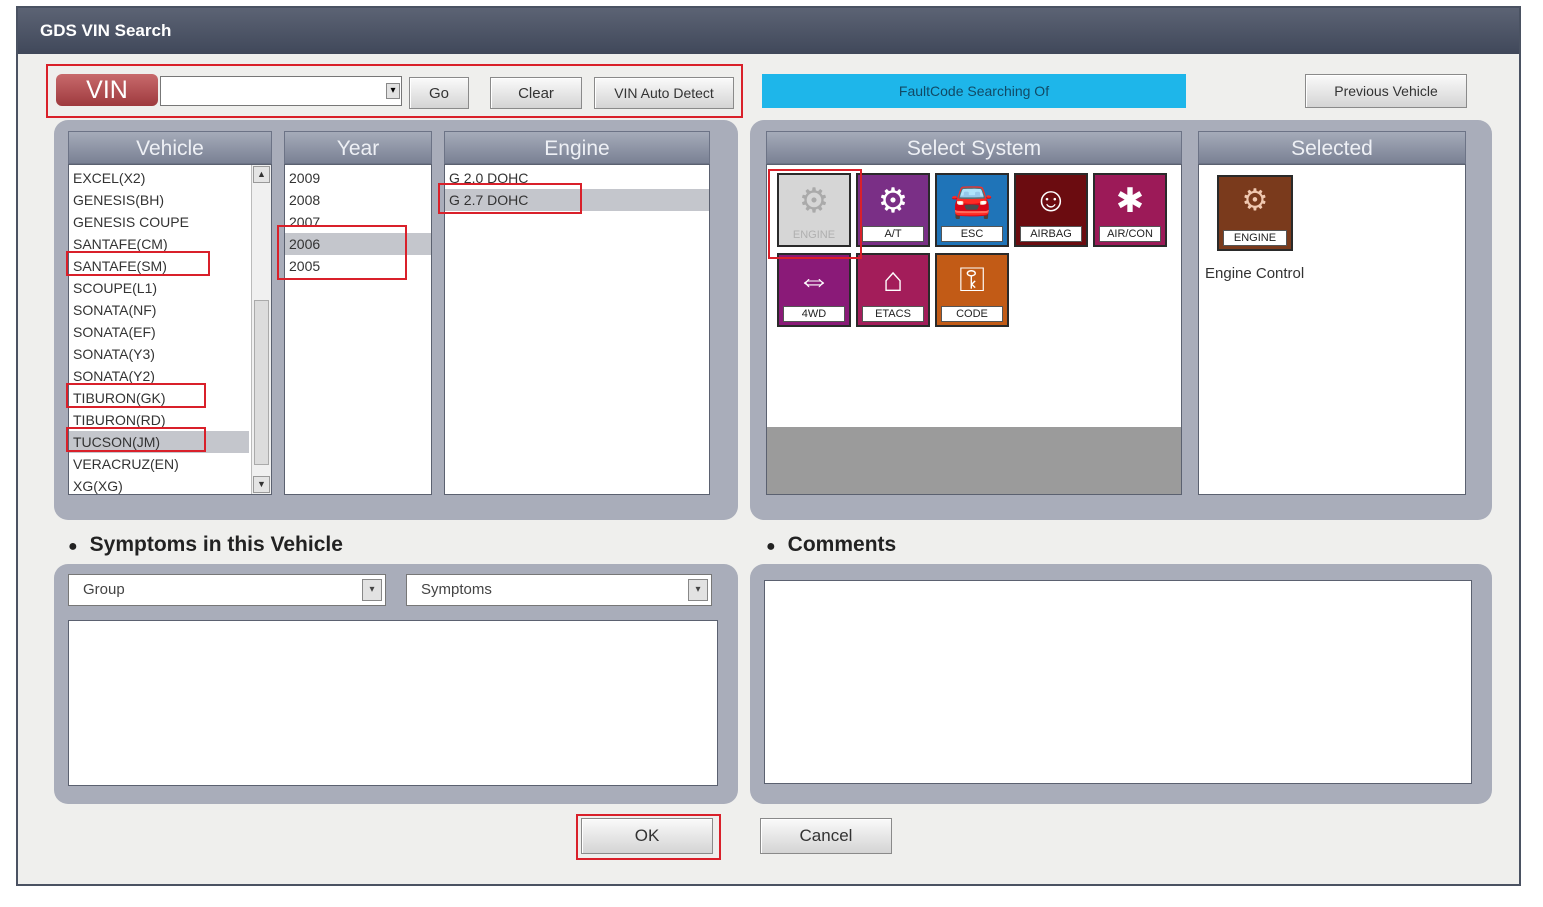  I want to click on vehicle-item: SONATA(NF), so click(159, 310).